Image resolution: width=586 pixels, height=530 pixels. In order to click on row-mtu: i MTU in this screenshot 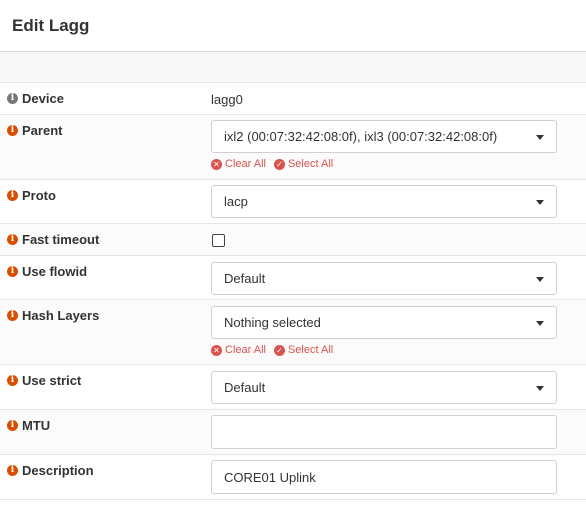, I will do `click(293, 432)`.